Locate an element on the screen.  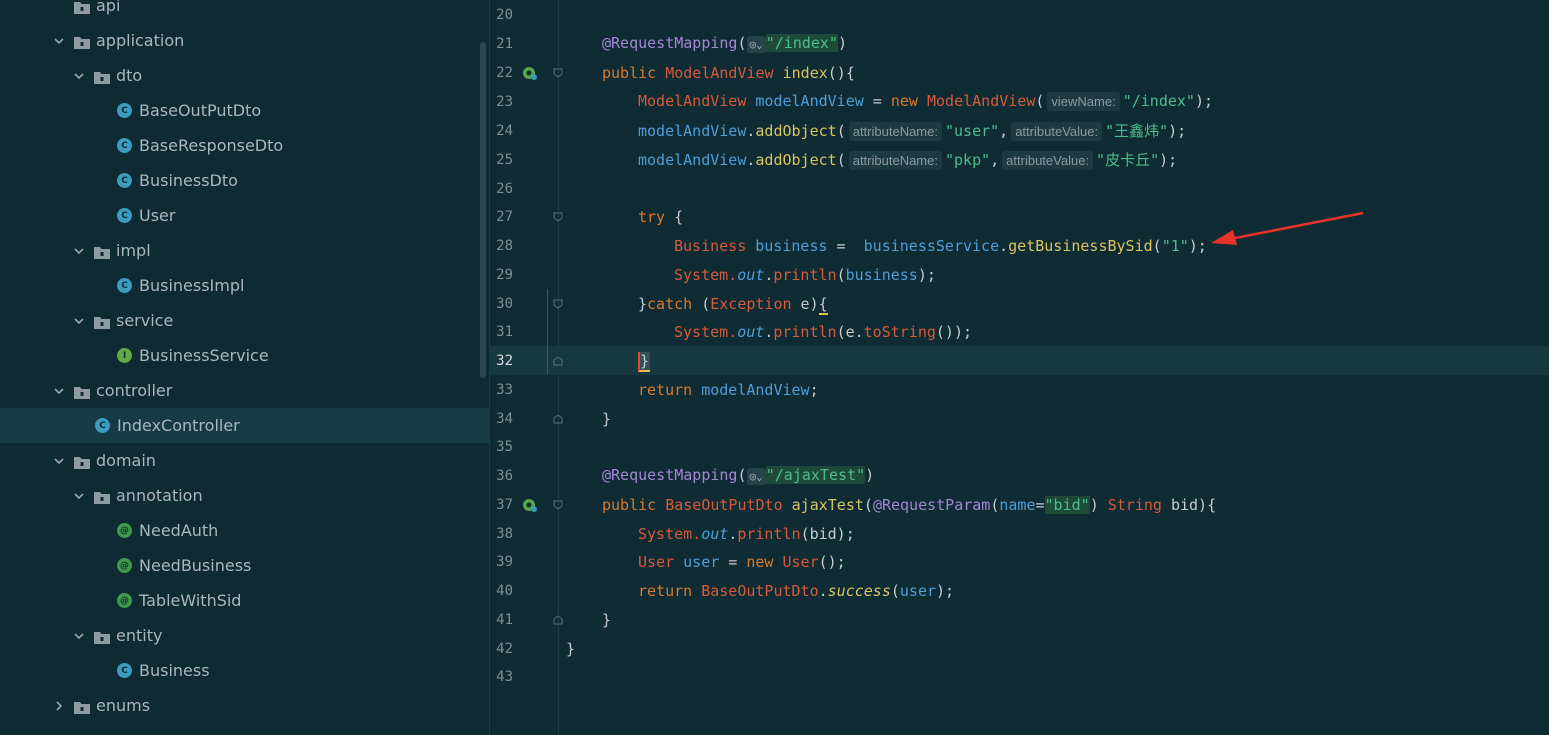
variable-token: user is located at coordinates (918, 590).